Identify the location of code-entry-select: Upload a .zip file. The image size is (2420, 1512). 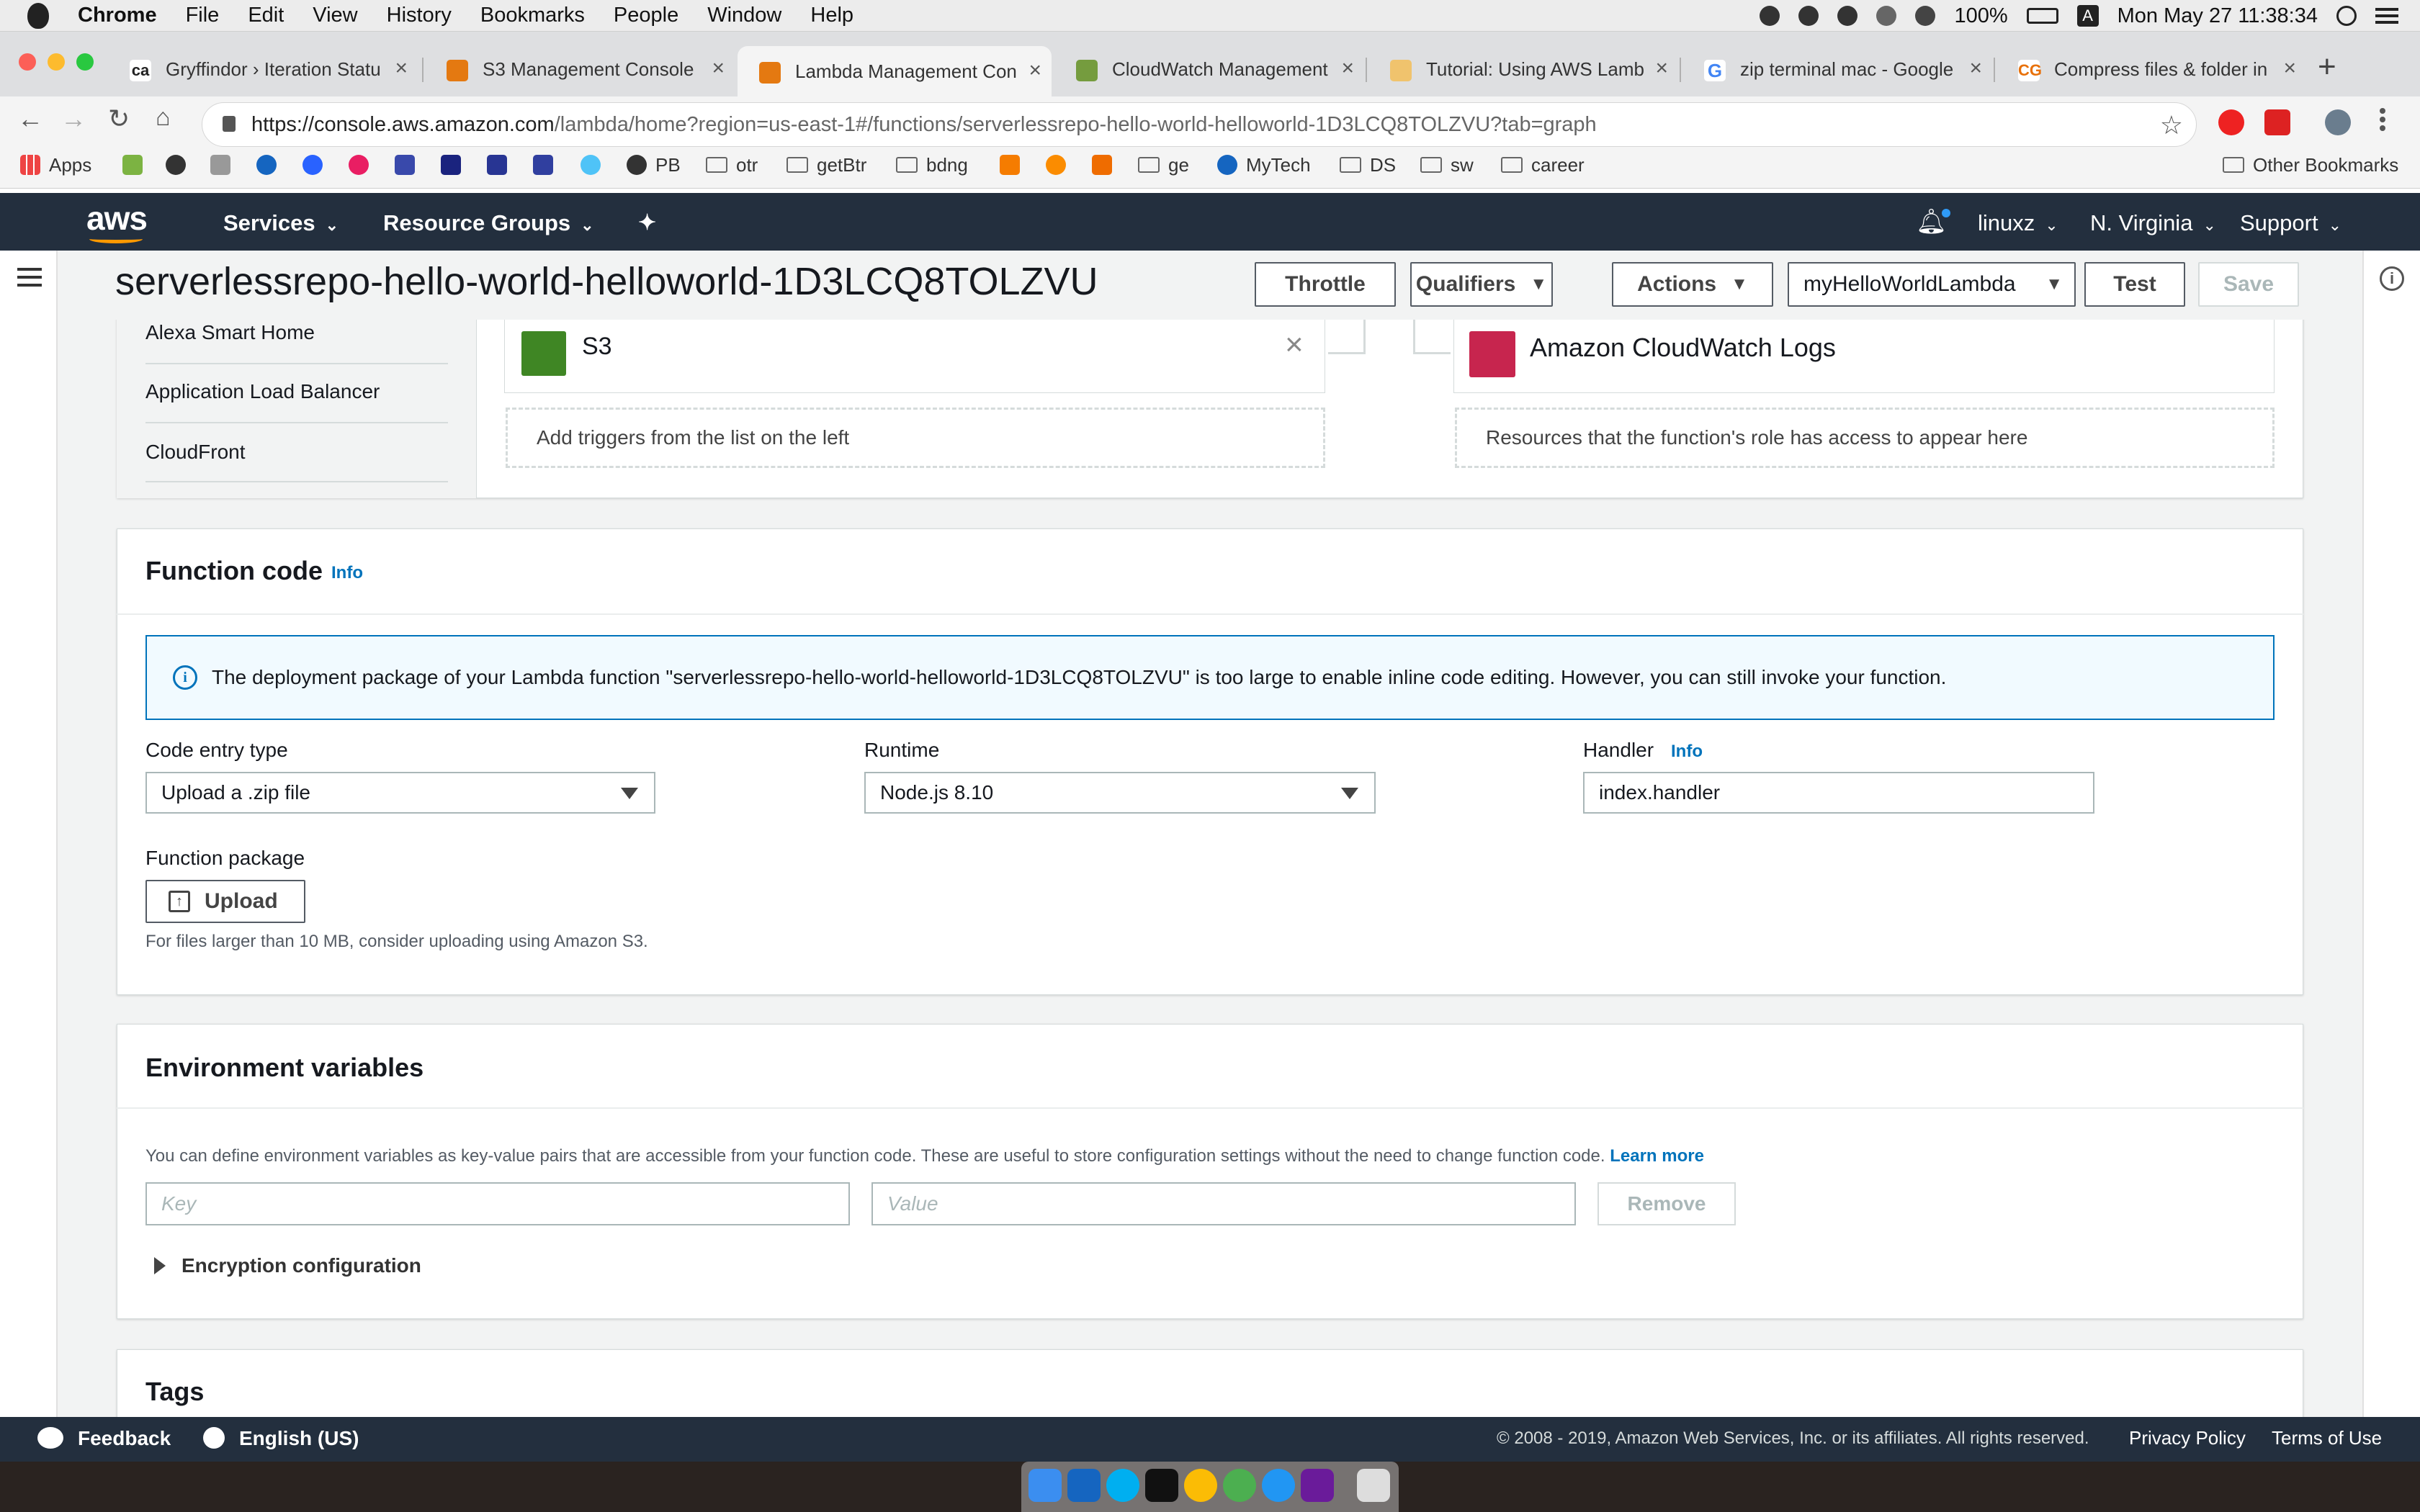
(400, 793).